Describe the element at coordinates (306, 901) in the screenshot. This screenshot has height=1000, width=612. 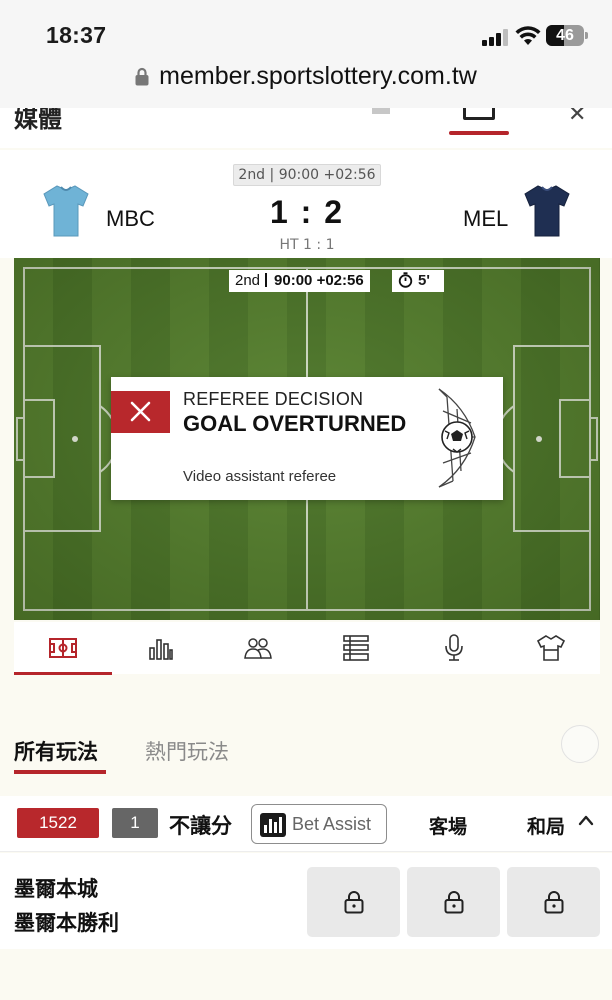
I see `odds-row: 墨爾本城 墨爾本勝利` at that location.